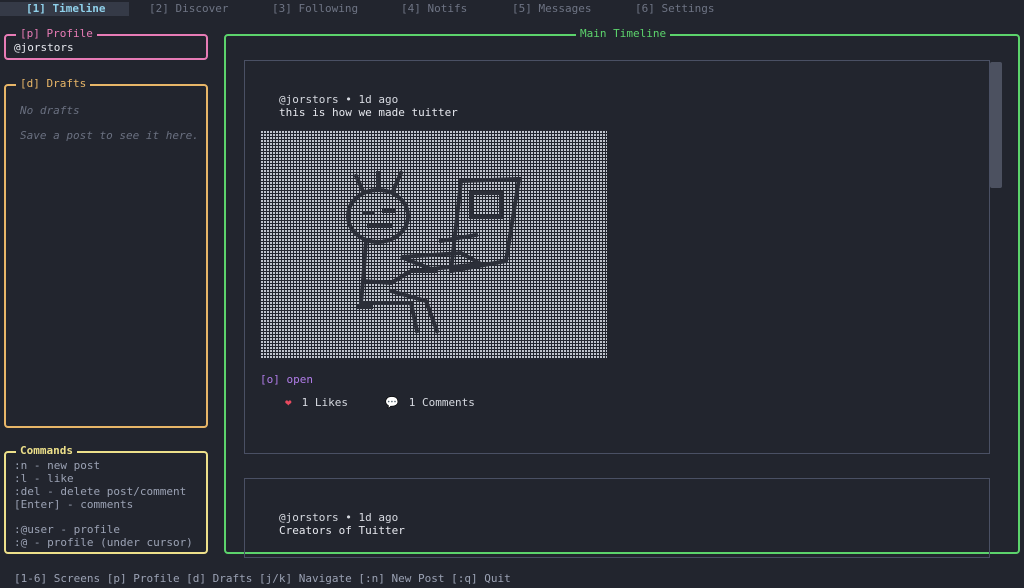 Image resolution: width=1024 pixels, height=588 pixels. I want to click on profile-panel-title: [p] Profile, so click(56, 34).